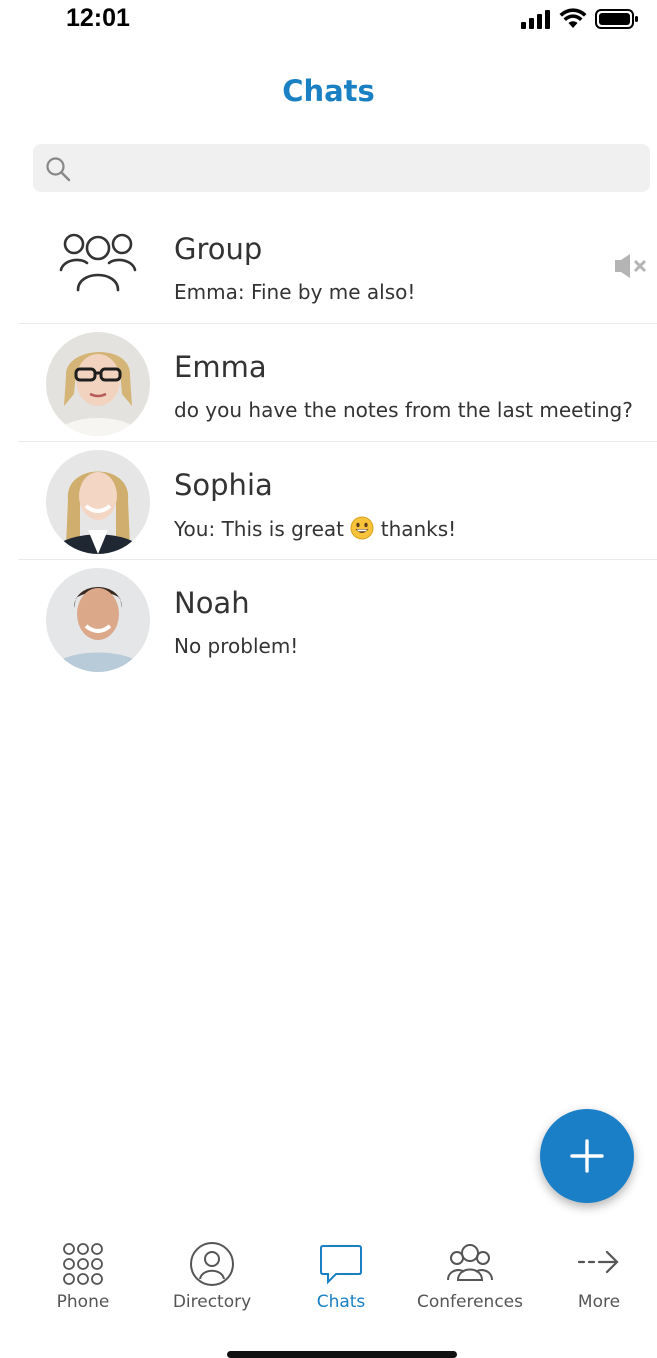 Image resolution: width=657 pixels, height=1358 pixels. I want to click on preview-text: thanks!, so click(418, 529).